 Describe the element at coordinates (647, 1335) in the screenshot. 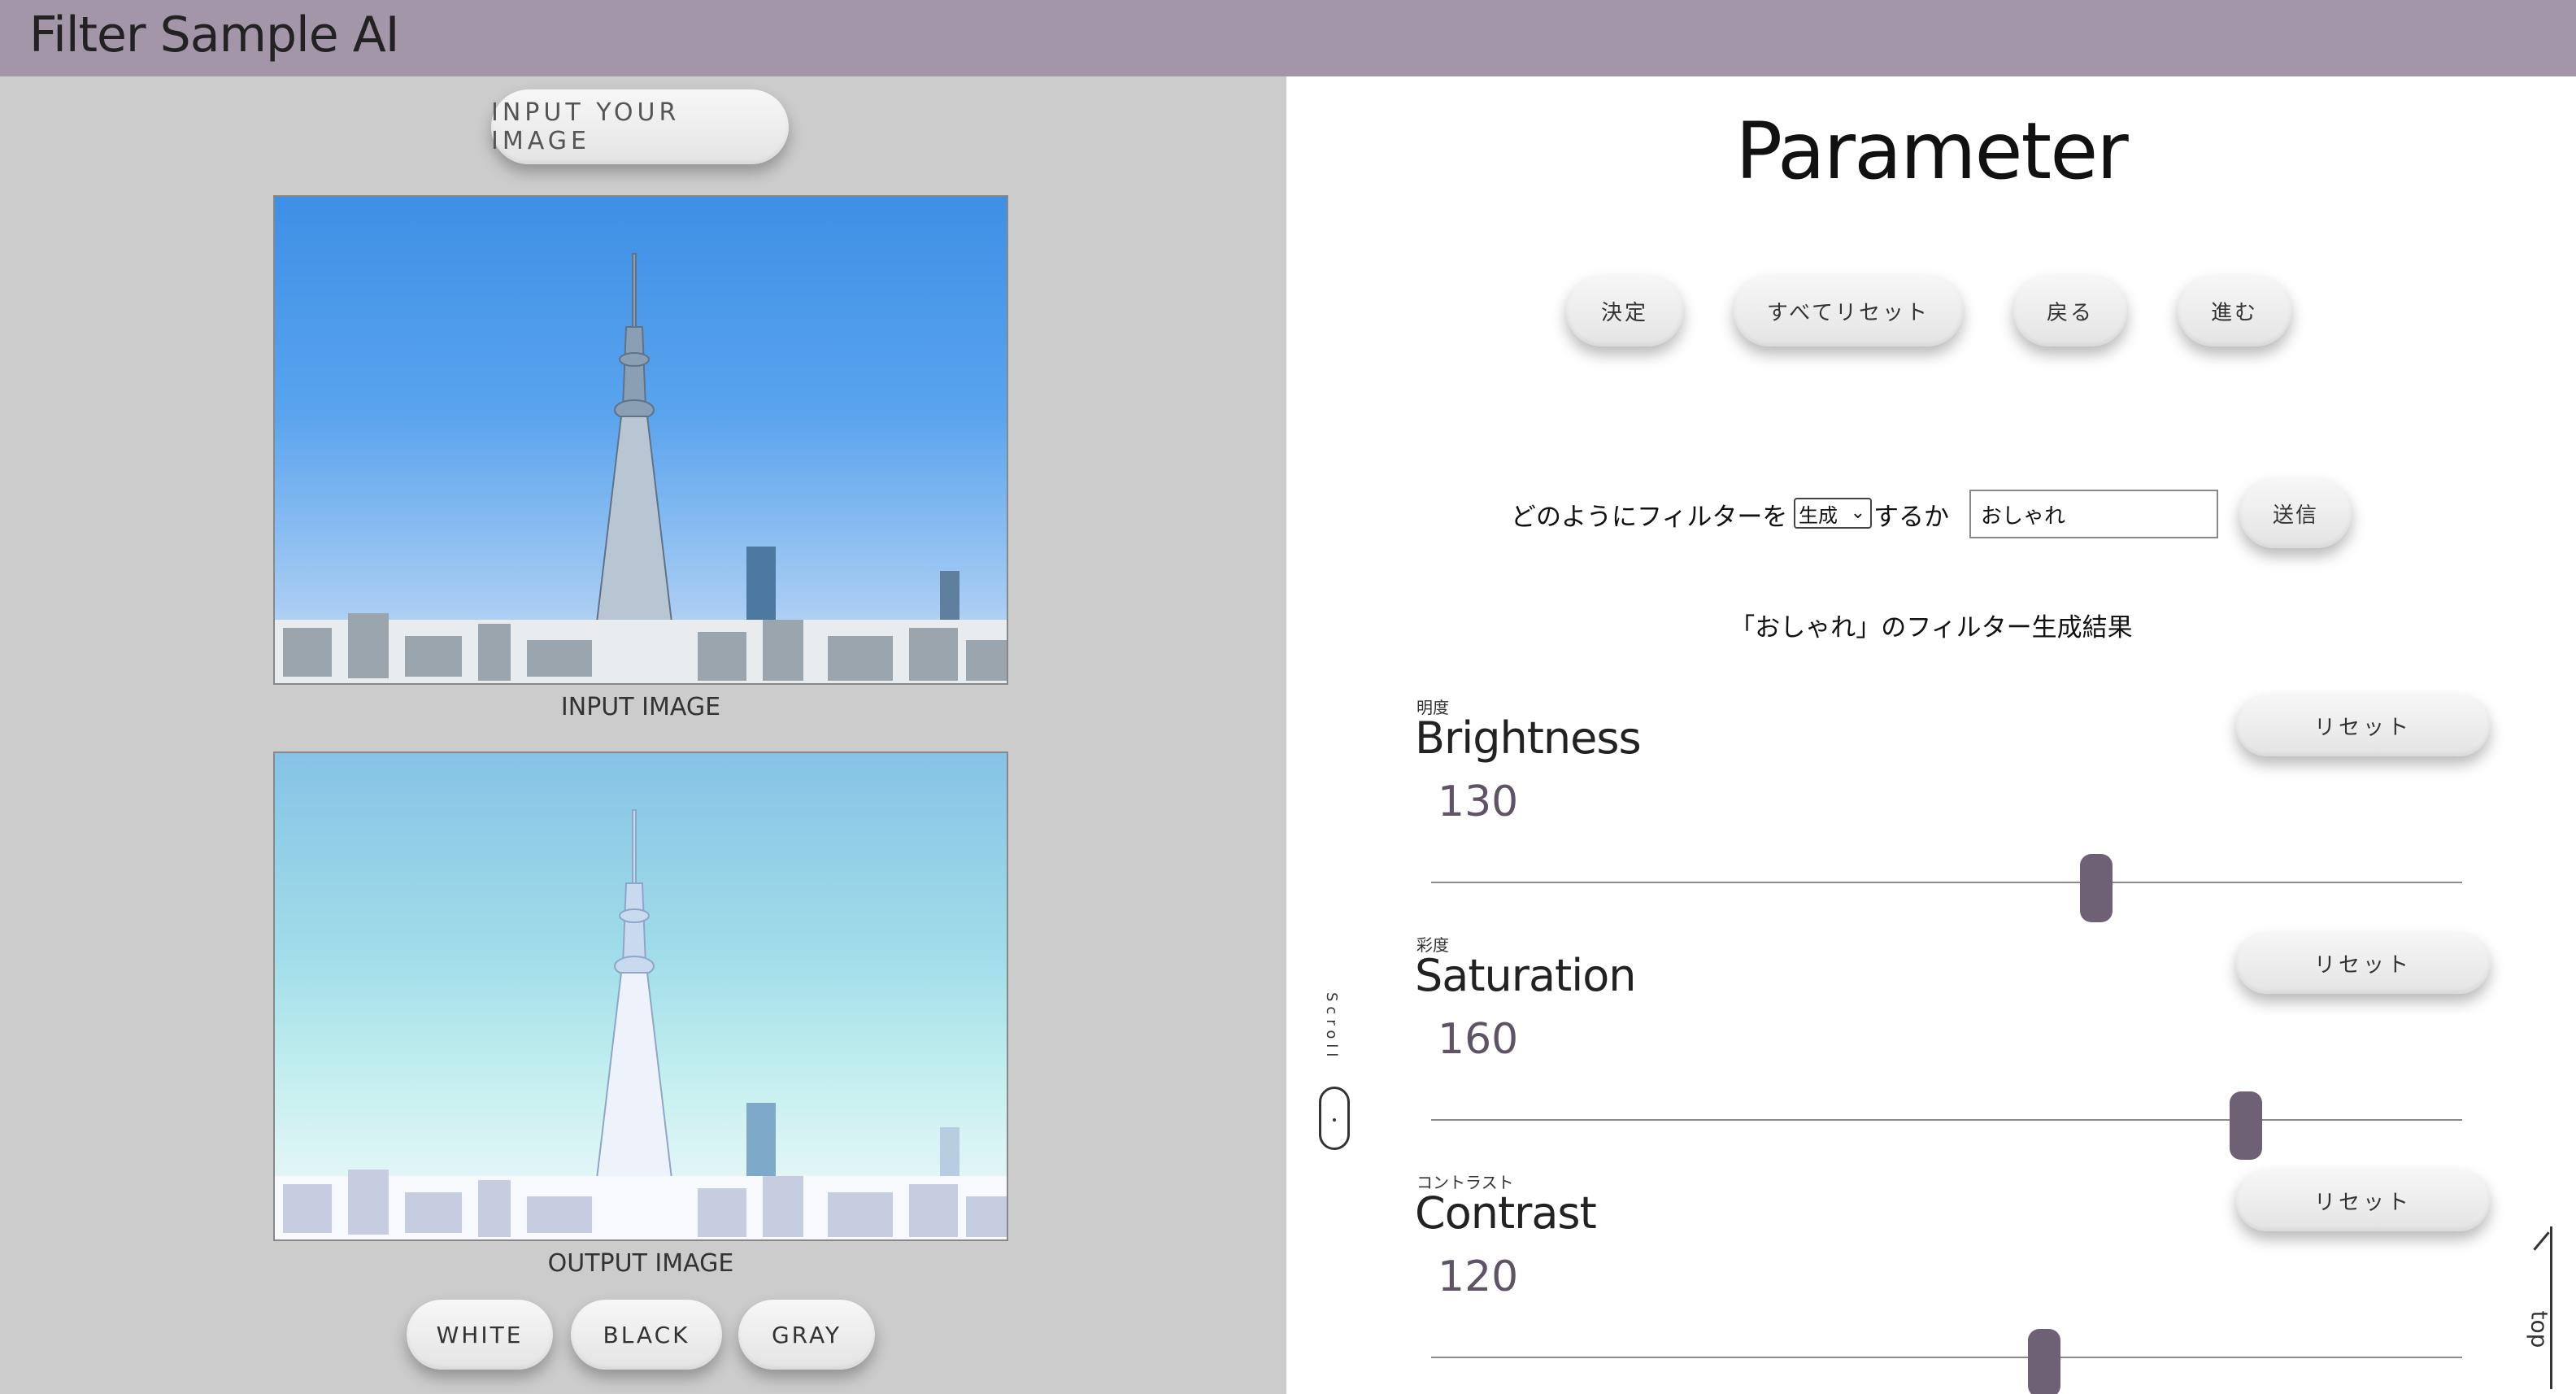

I see `black-background-button: BLACK` at that location.